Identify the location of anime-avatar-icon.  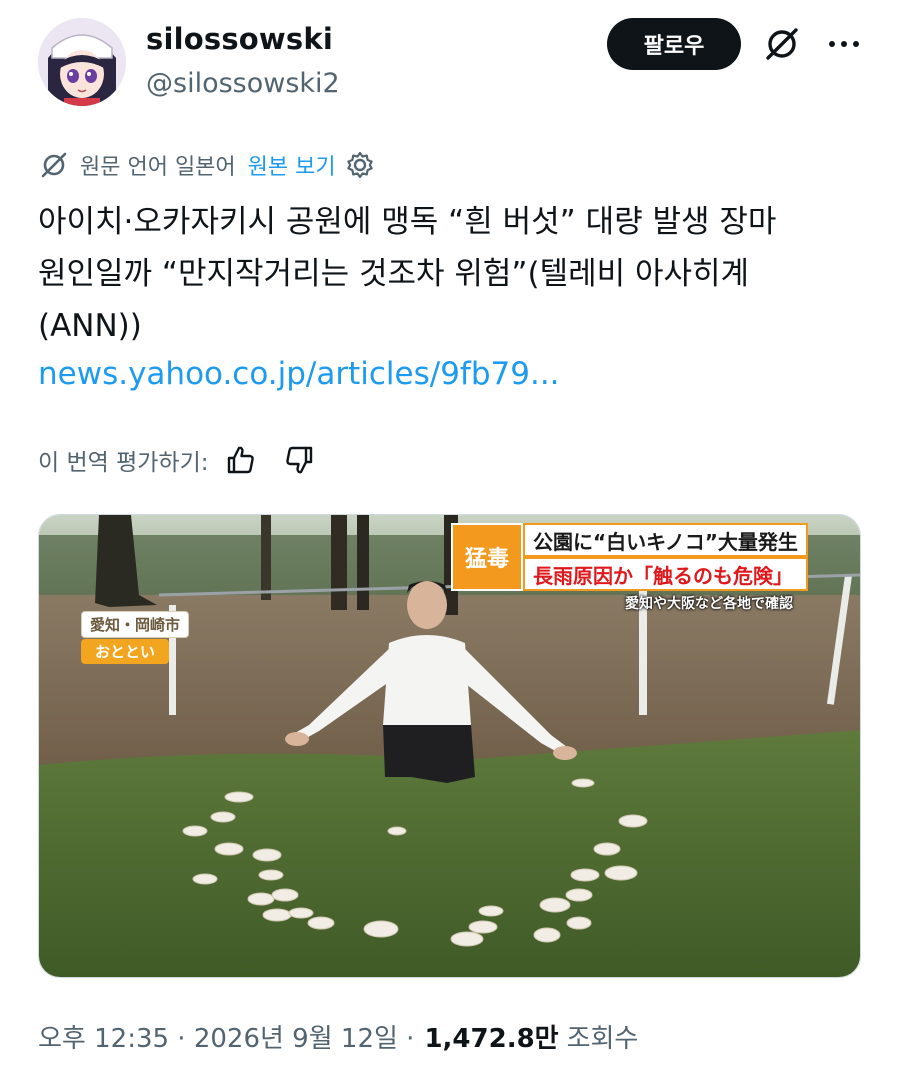
(82, 62).